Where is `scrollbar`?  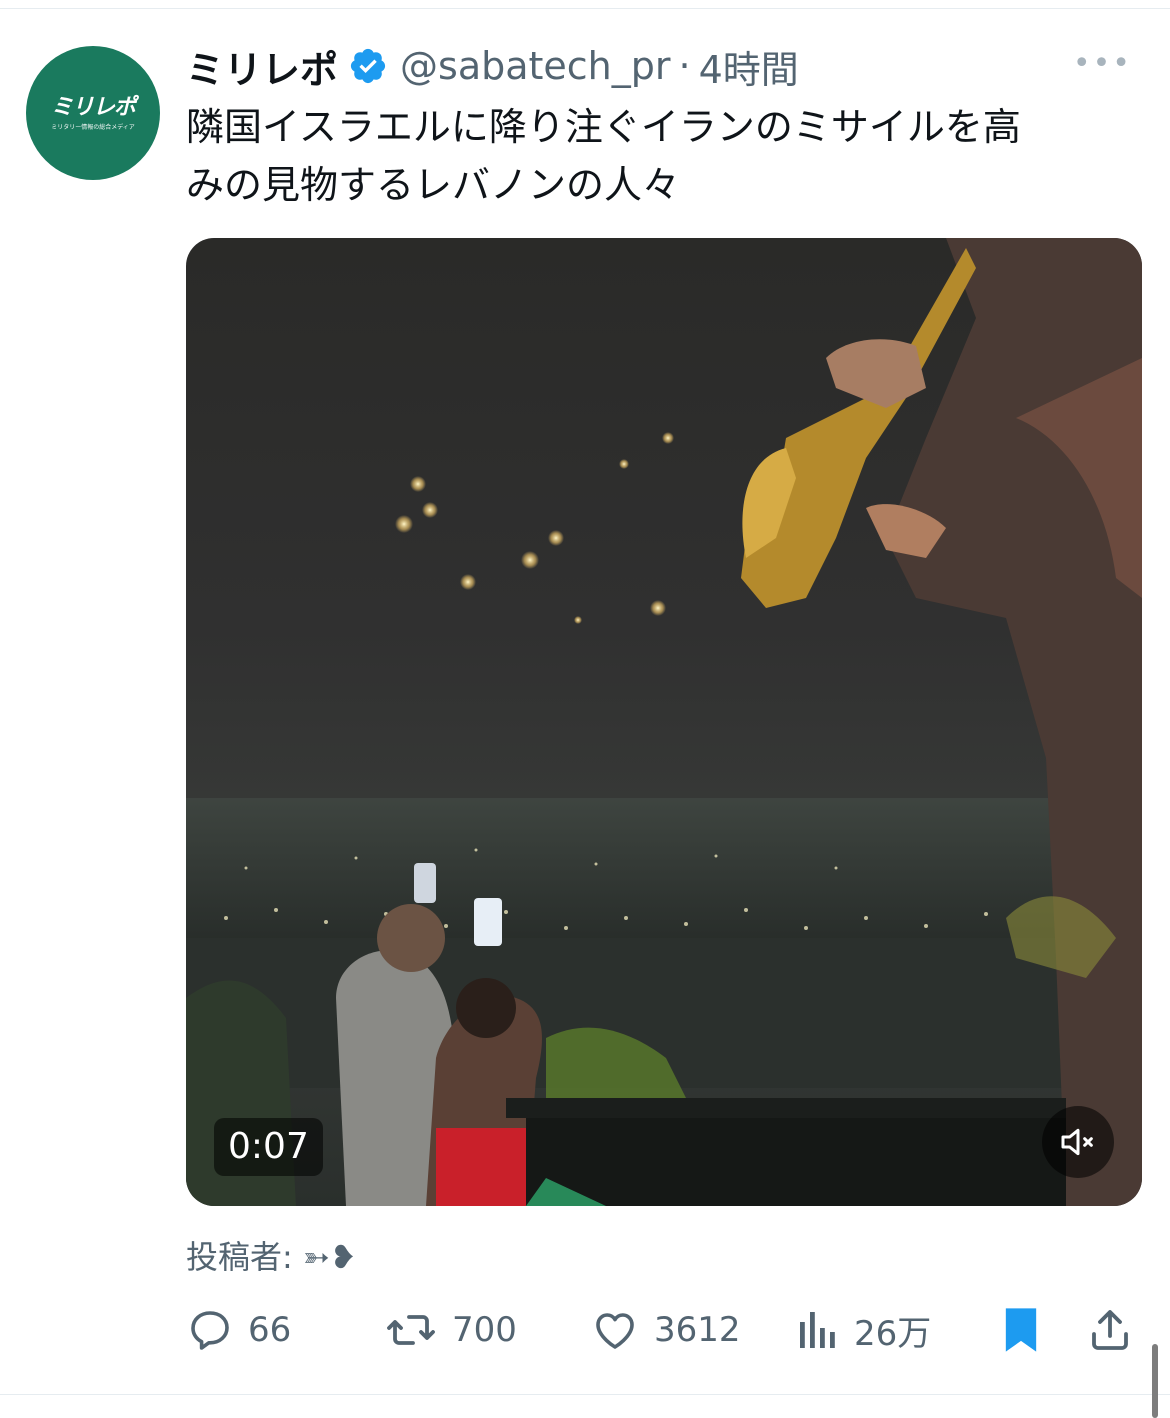
scrollbar is located at coordinates (1155, 1381).